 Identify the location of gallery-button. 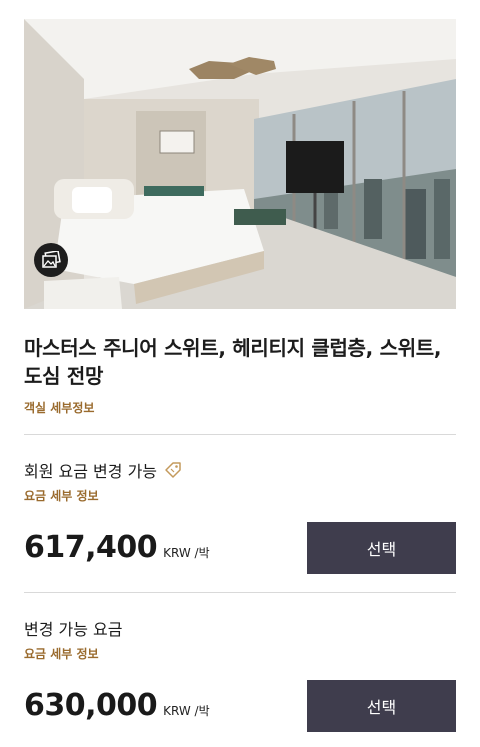
(51, 260).